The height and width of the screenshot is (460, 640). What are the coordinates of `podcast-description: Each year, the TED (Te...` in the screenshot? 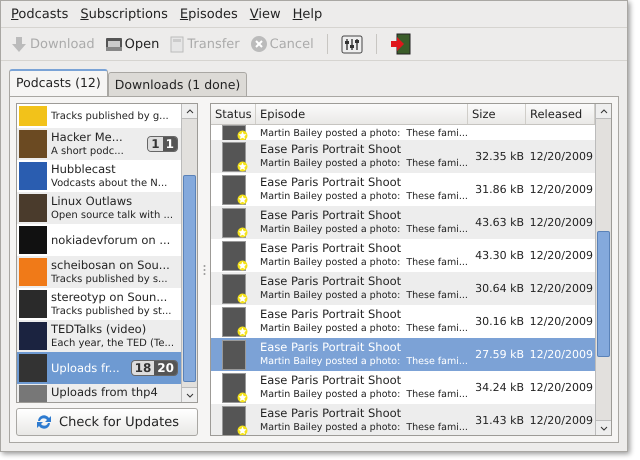 It's located at (113, 343).